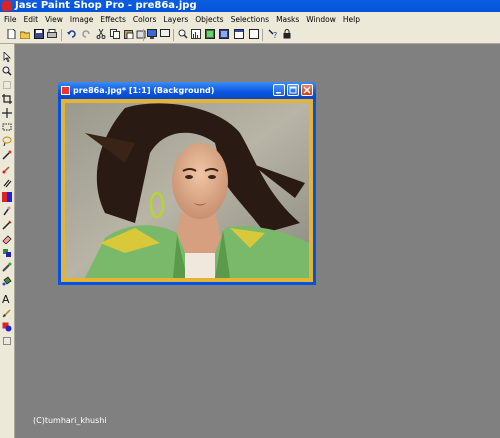 The image size is (500, 438). I want to click on maximize-button, so click(293, 90).